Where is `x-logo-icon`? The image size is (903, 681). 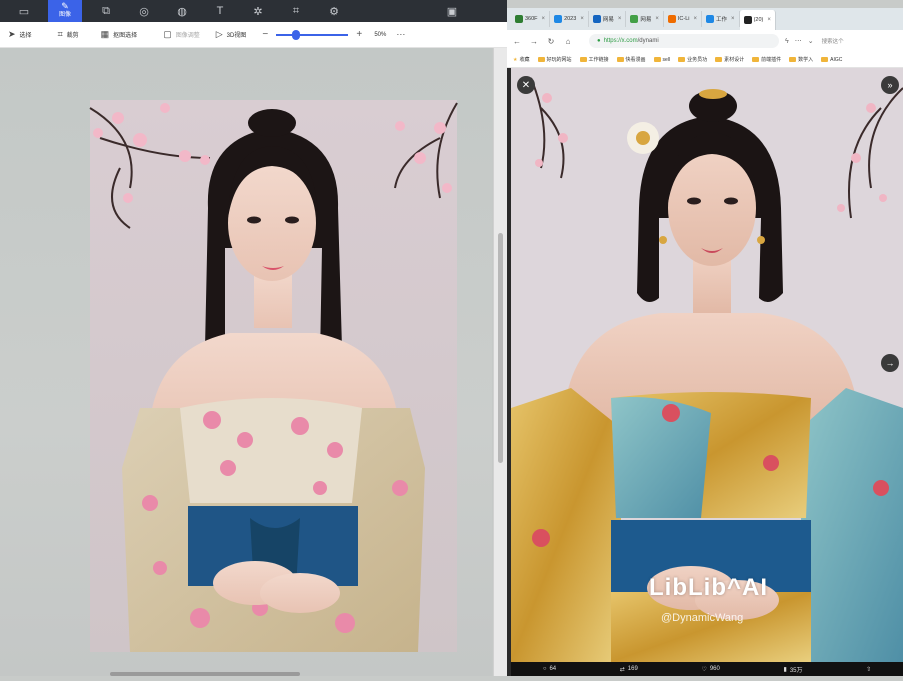 x-logo-icon is located at coordinates (747, 20).